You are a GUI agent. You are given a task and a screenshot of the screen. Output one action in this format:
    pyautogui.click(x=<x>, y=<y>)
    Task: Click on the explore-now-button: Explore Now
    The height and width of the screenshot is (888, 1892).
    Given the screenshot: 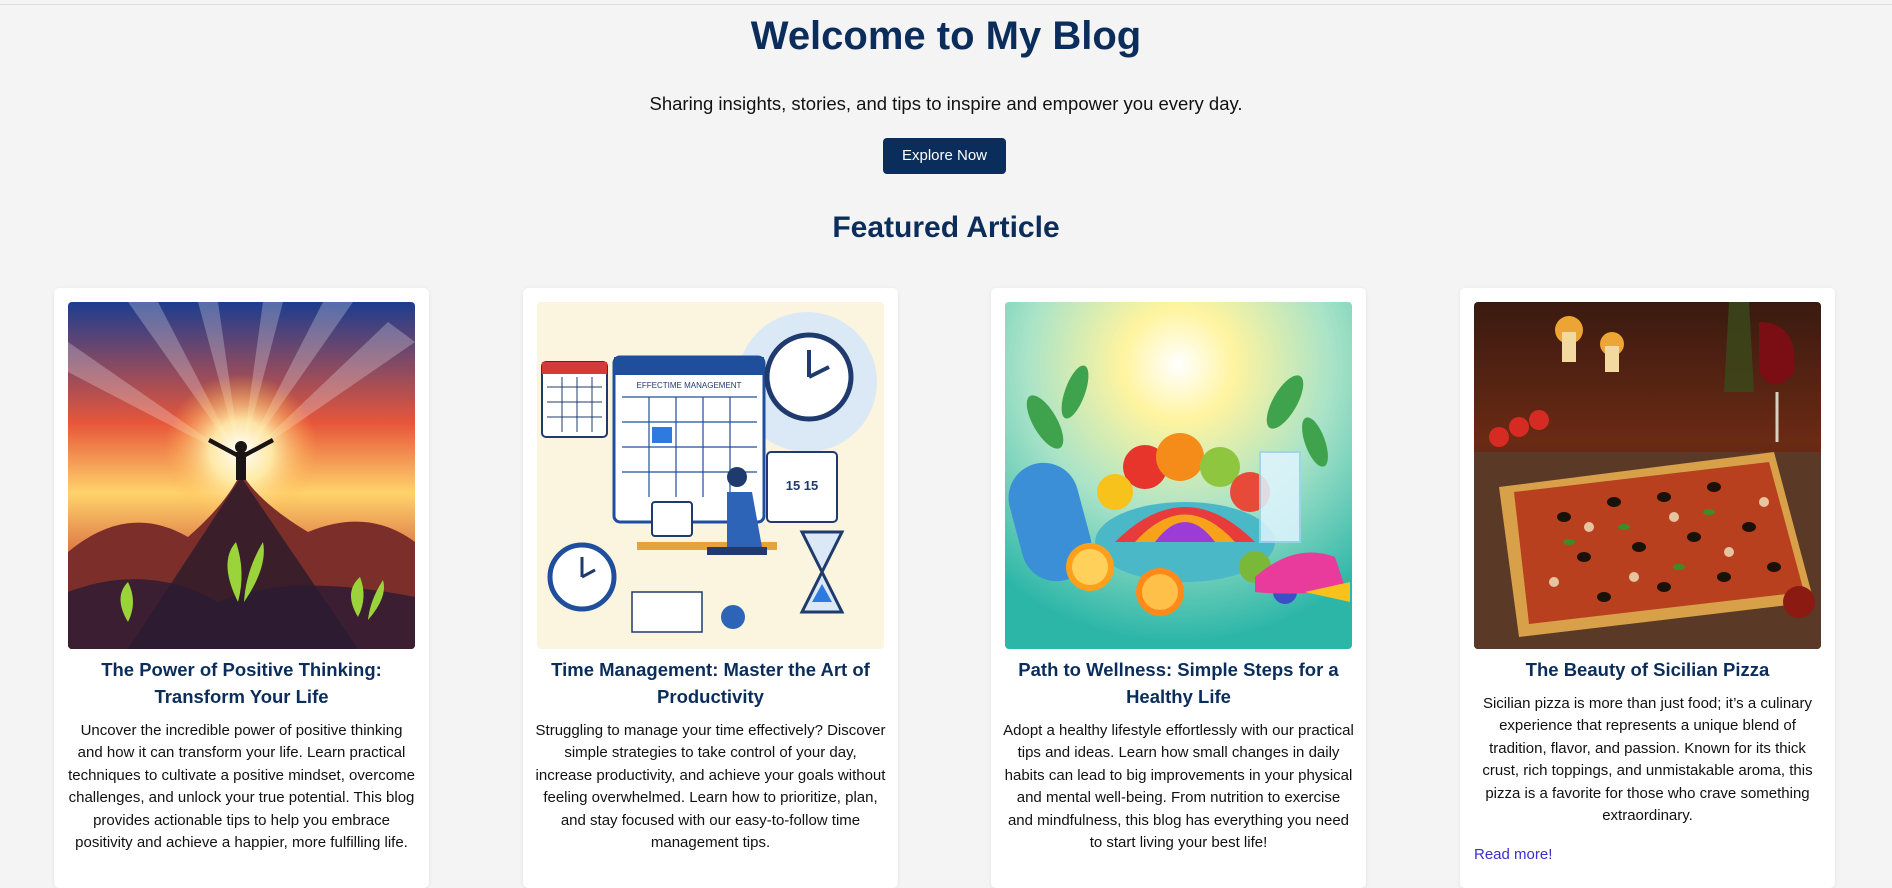 What is the action you would take?
    pyautogui.click(x=944, y=156)
    